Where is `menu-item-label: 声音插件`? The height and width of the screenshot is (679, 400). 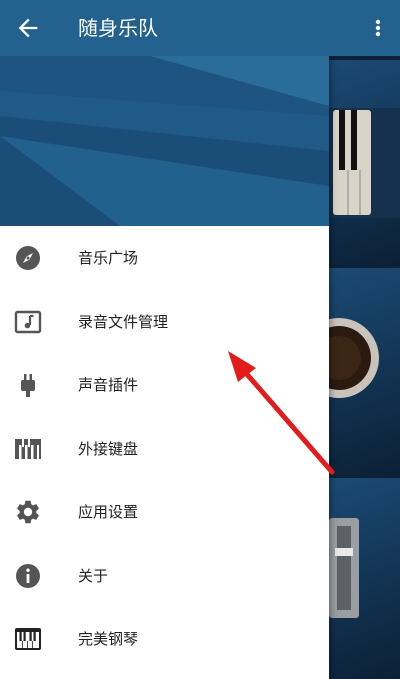
menu-item-label: 声音插件 is located at coordinates (108, 385).